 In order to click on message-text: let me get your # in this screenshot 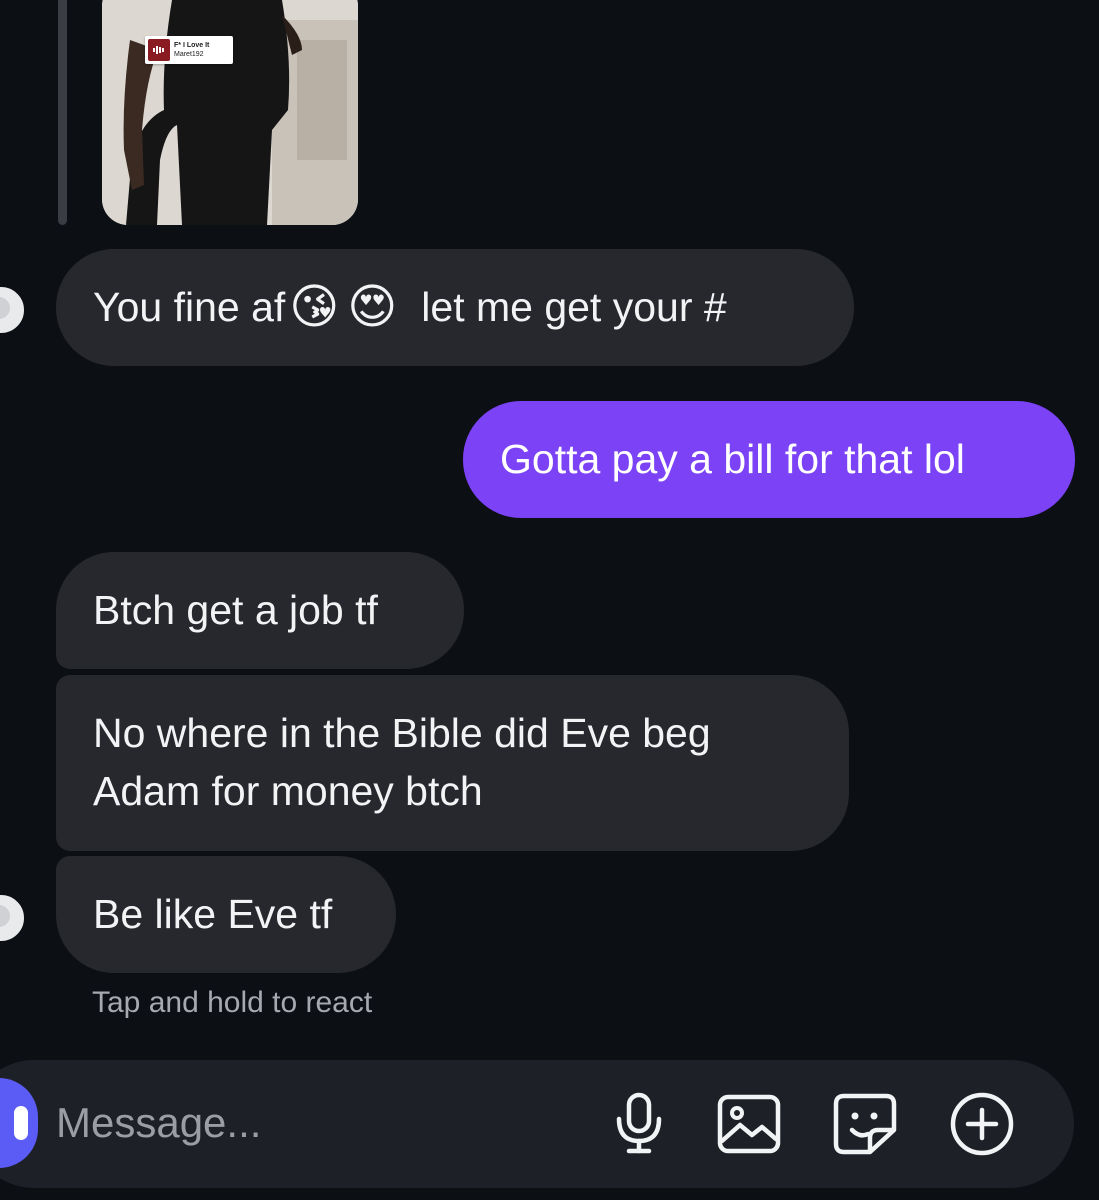, I will do `click(574, 307)`.